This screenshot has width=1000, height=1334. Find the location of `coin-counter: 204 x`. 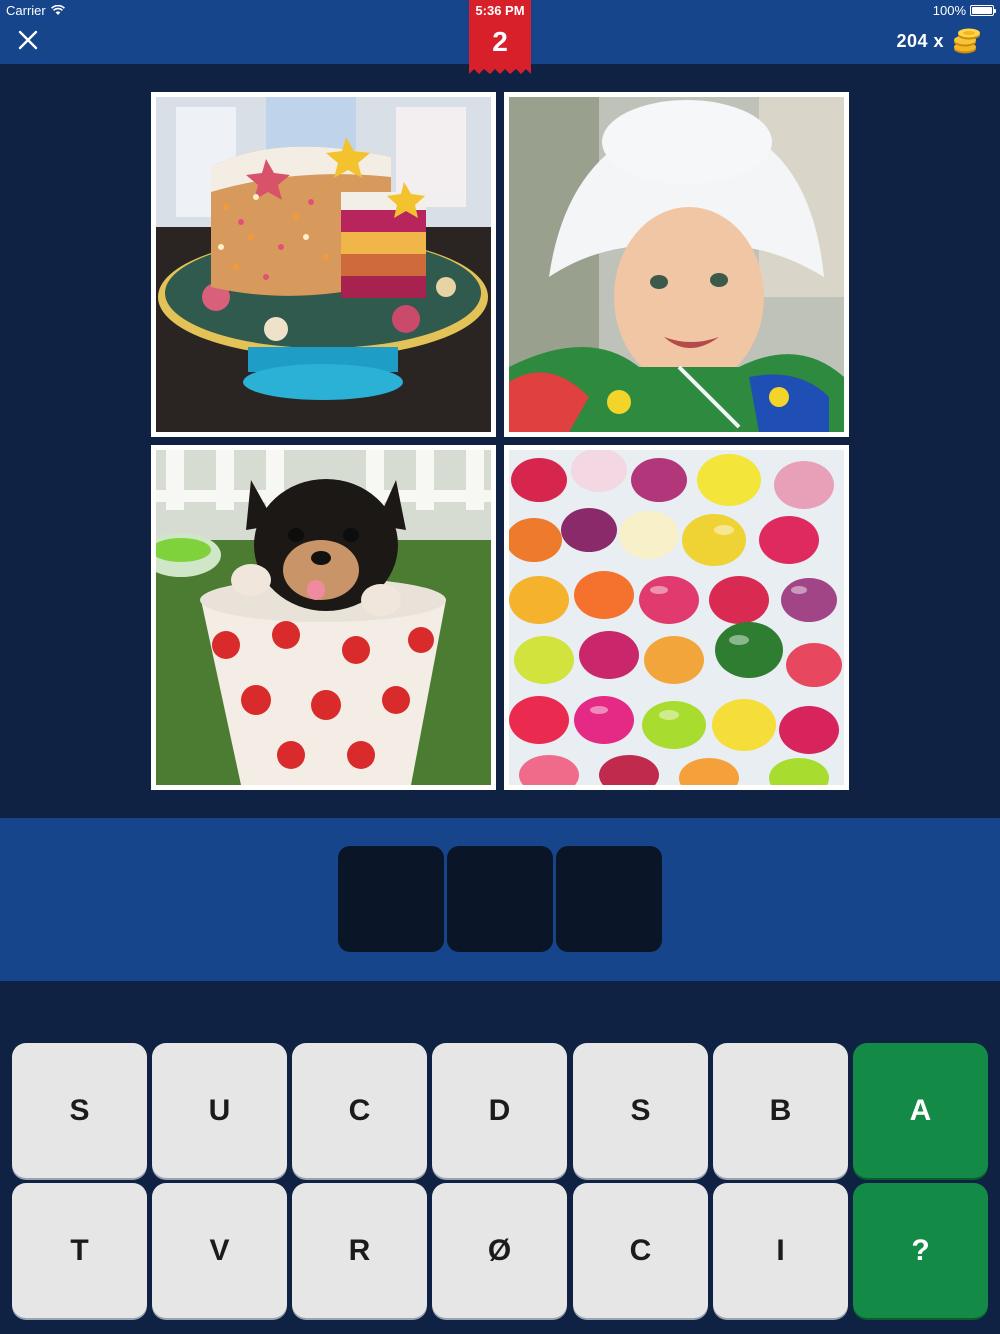

coin-counter: 204 x is located at coordinates (939, 41).